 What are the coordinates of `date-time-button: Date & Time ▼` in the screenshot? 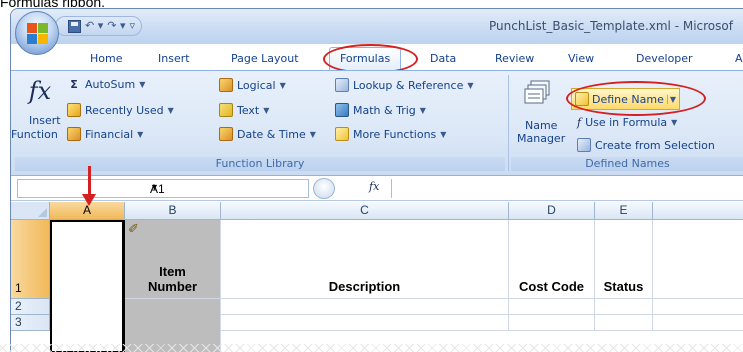 It's located at (267, 134).